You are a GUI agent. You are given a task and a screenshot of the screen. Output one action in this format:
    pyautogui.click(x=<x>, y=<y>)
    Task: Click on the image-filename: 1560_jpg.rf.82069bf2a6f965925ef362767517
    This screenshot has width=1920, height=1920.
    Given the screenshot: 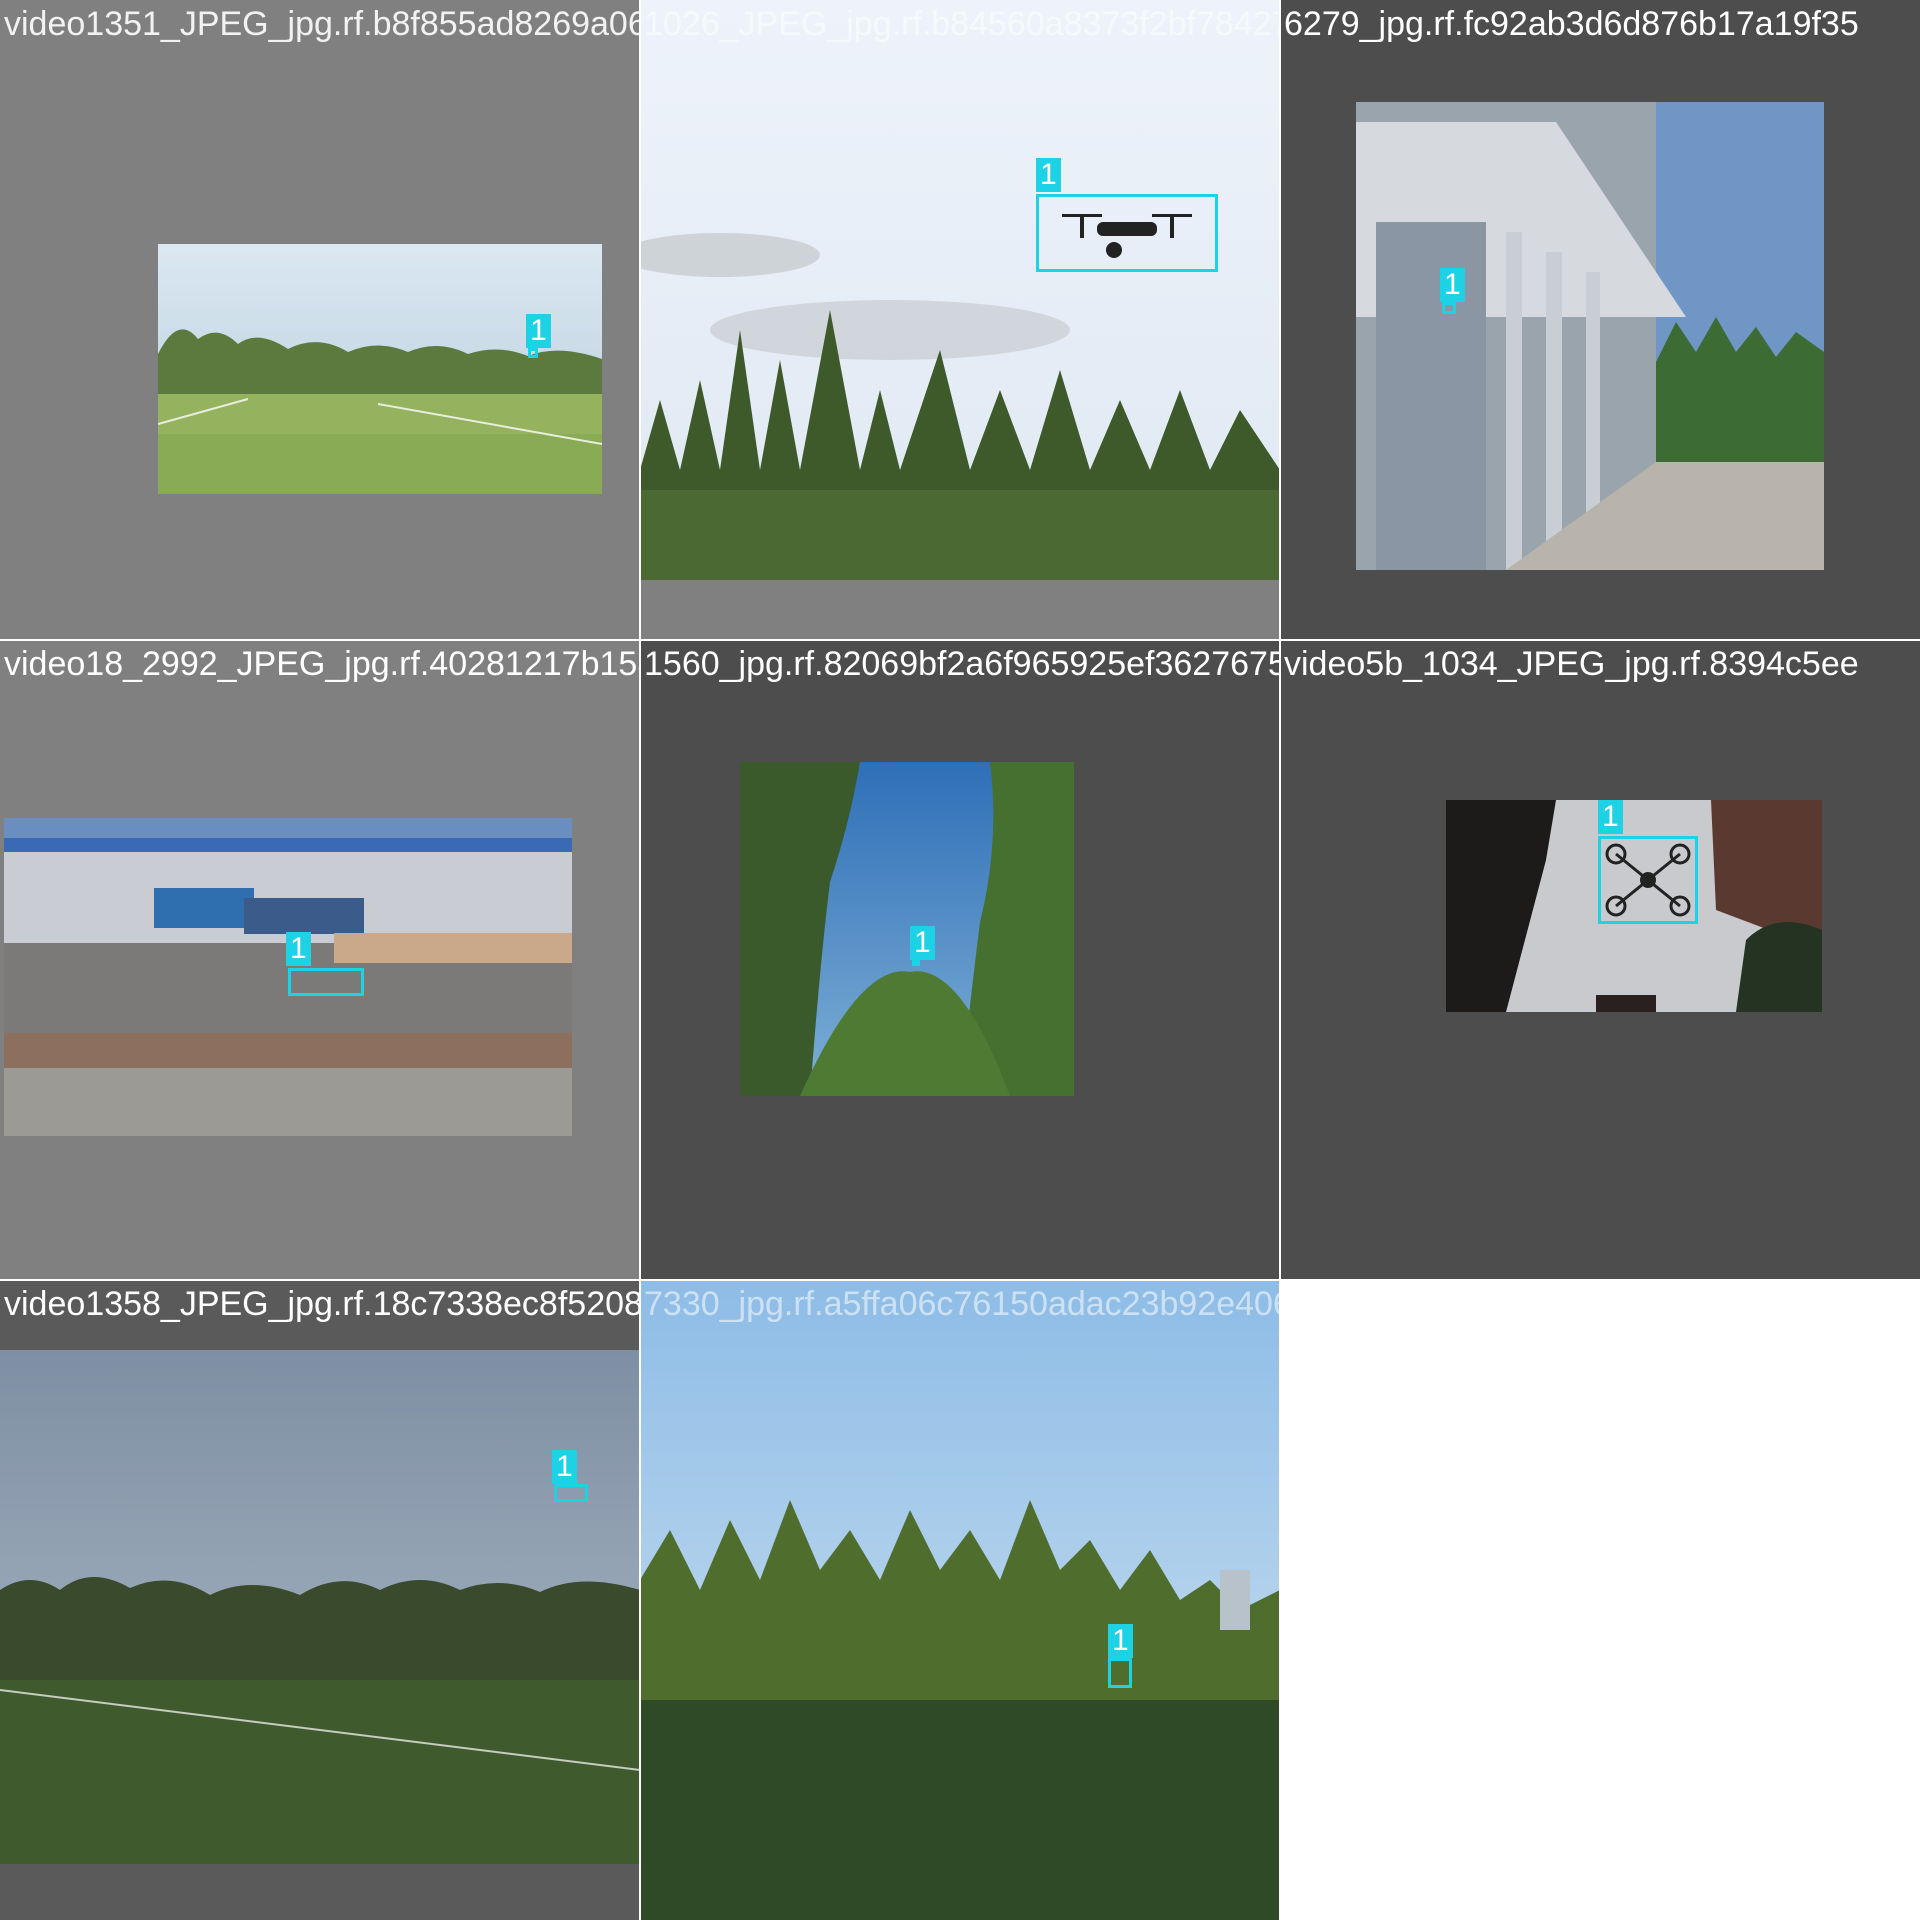 What is the action you would take?
    pyautogui.click(x=962, y=664)
    